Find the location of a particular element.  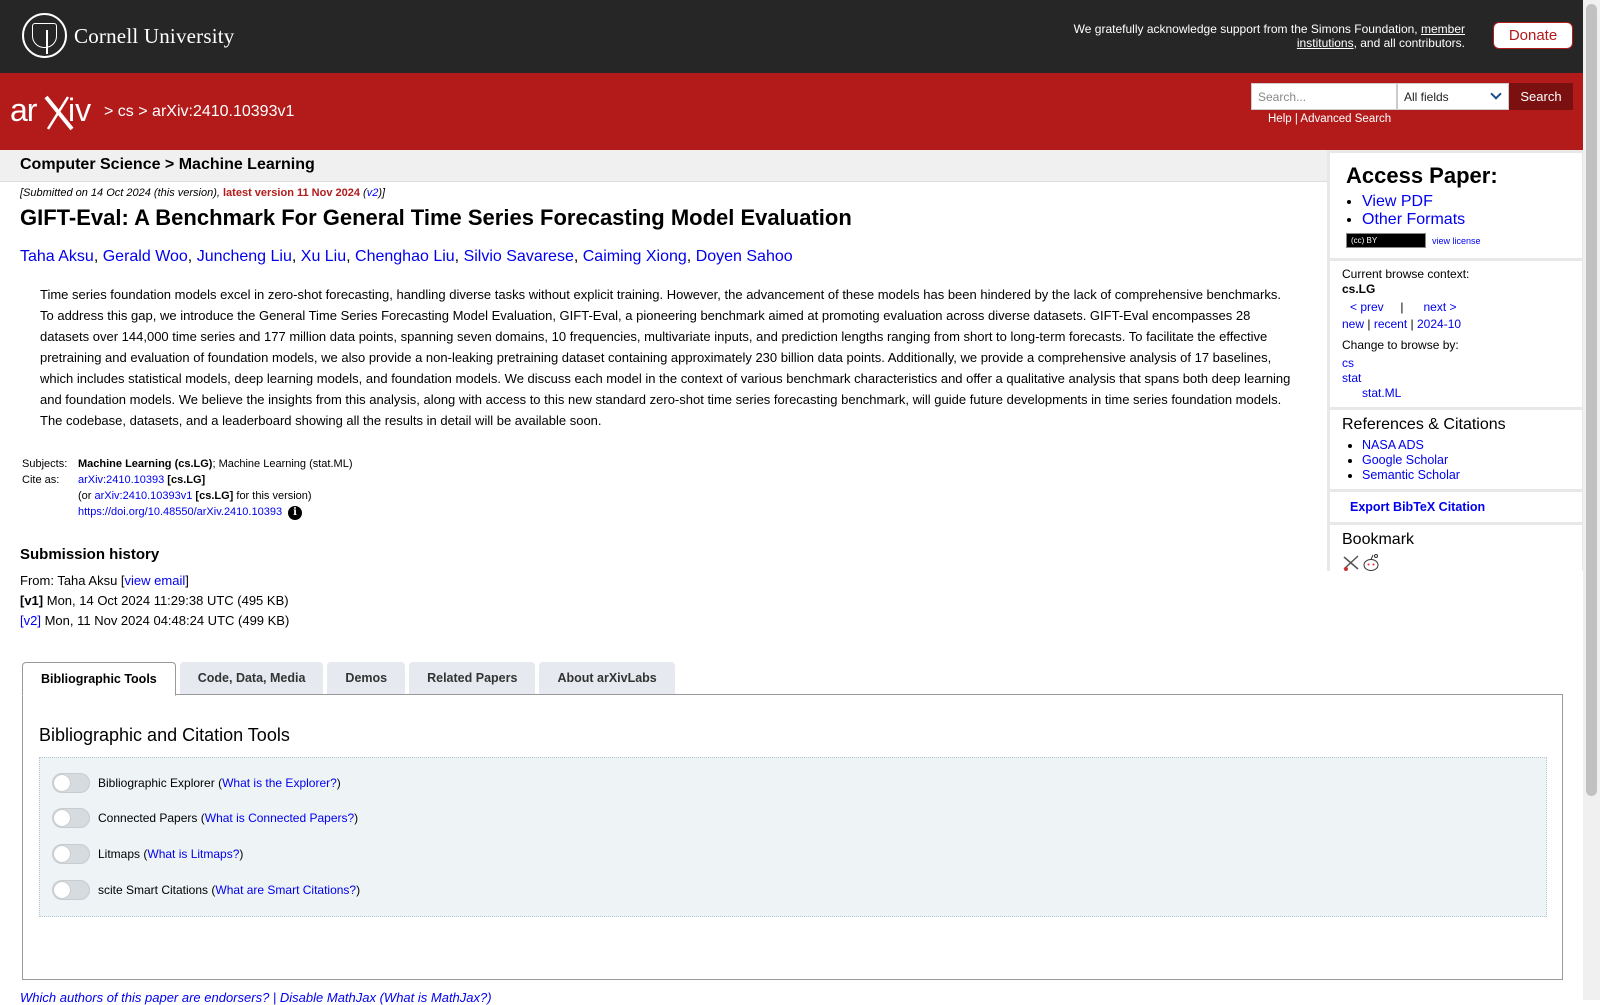

primary-subject: Machine Learning (cs.LG) is located at coordinates (145, 464).